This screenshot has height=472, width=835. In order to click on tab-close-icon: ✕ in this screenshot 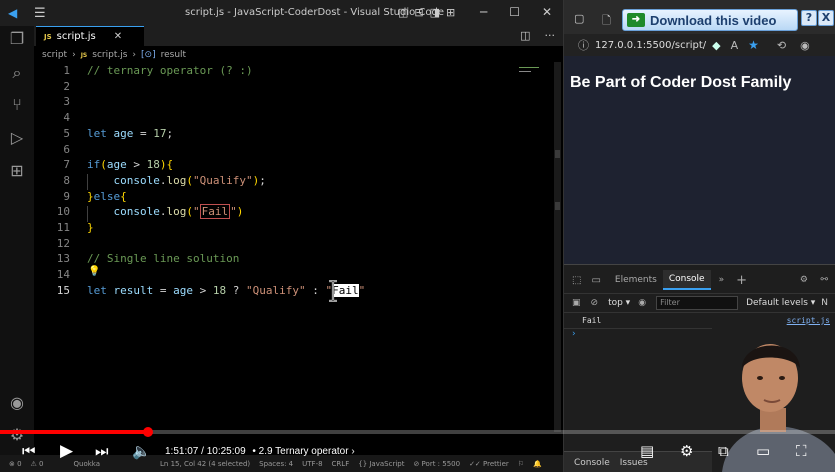, I will do `click(118, 36)`.